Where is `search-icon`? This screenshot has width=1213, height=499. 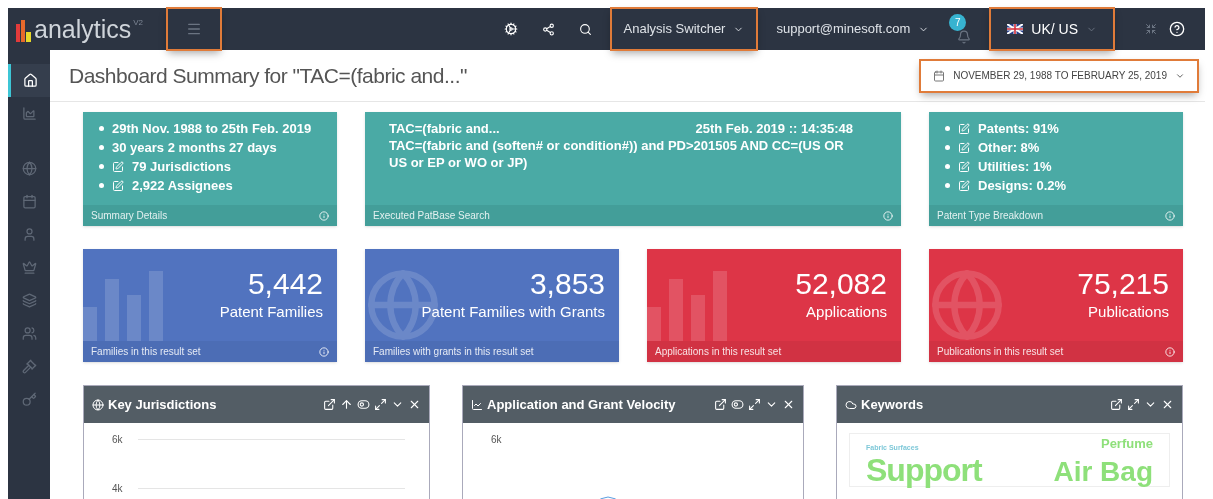
search-icon is located at coordinates (585, 29).